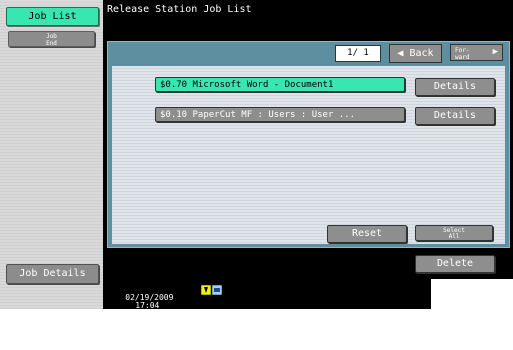 The height and width of the screenshot is (350, 513). What do you see at coordinates (495, 52) in the screenshot?
I see `forward-arrow-icon: ▶` at bounding box center [495, 52].